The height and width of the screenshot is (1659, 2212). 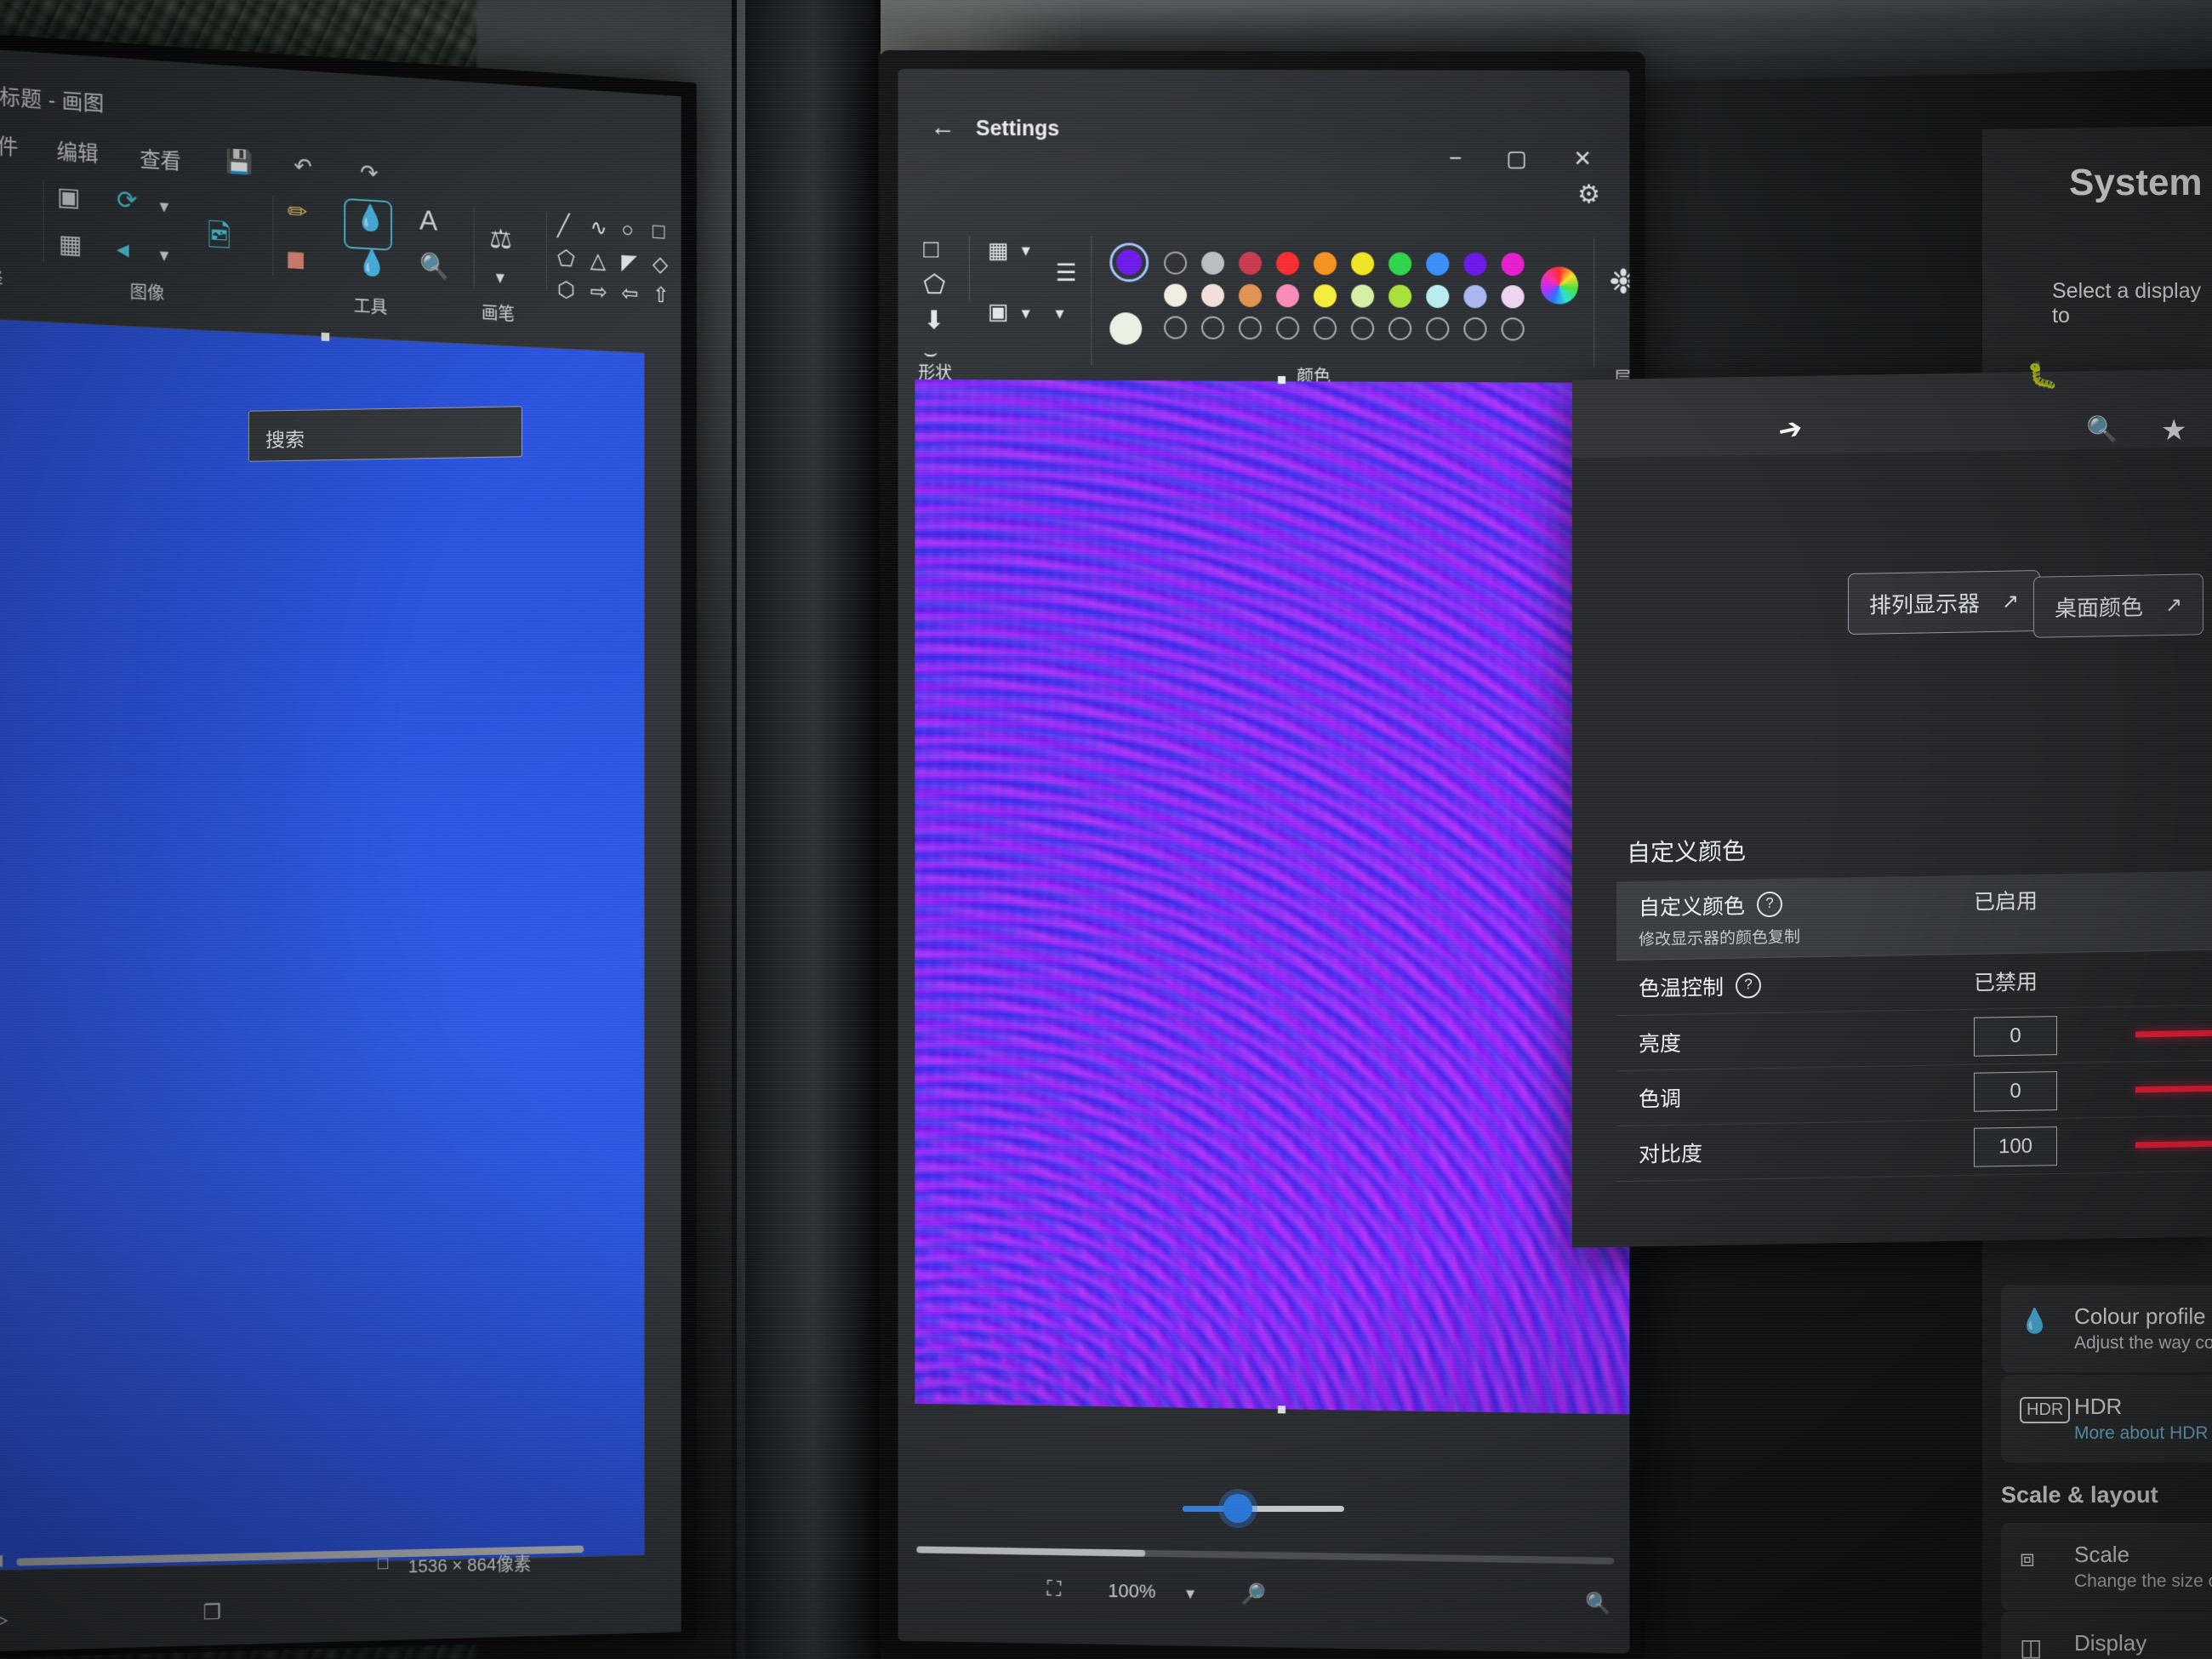 I want to click on crop-icon: ▣, so click(x=69, y=196).